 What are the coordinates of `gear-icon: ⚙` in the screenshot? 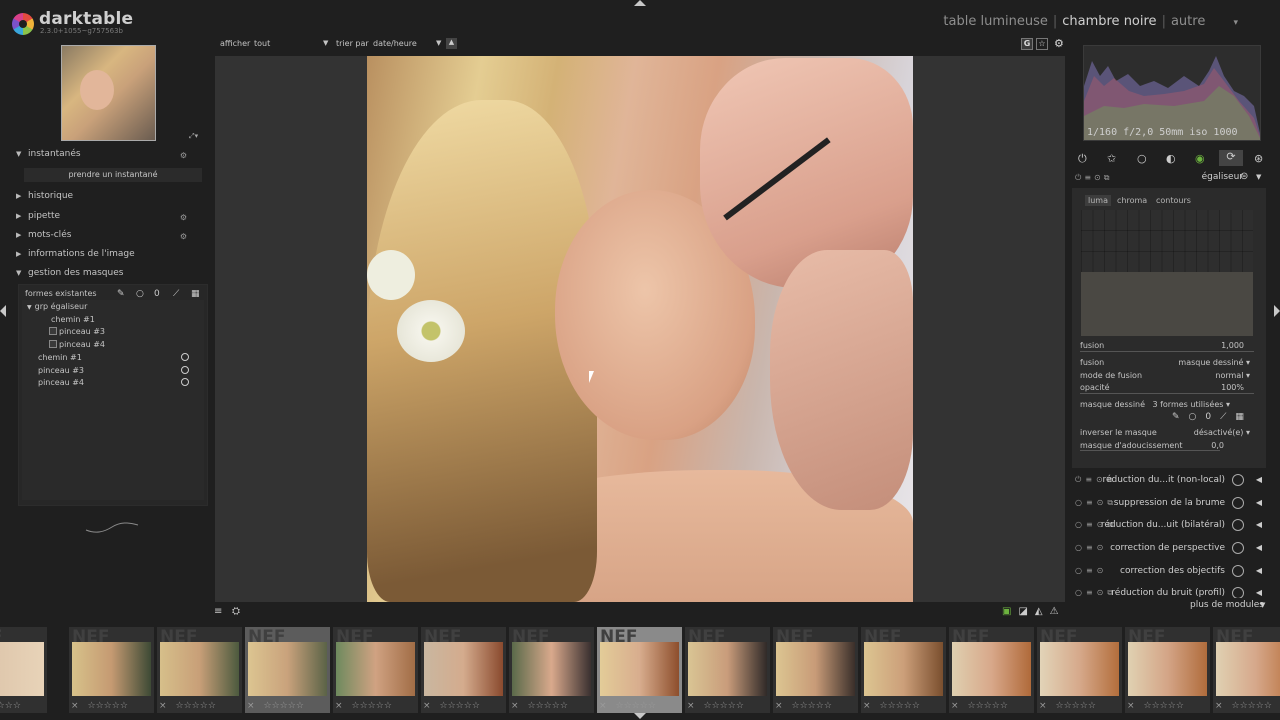 It's located at (1059, 43).